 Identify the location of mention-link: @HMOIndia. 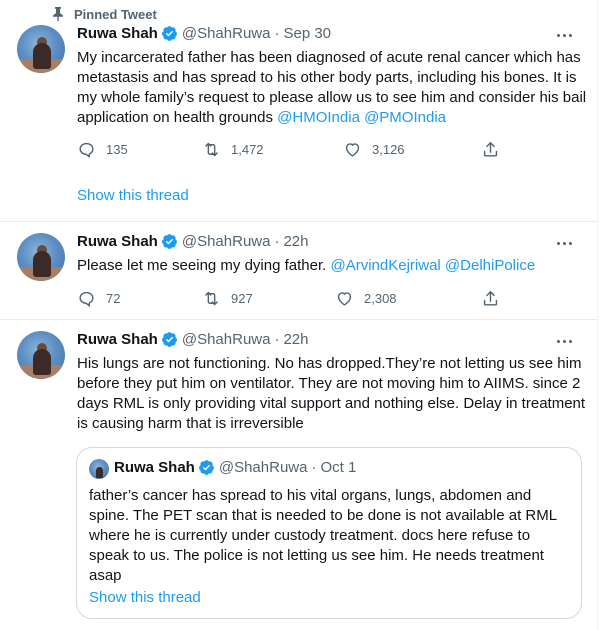
(318, 117).